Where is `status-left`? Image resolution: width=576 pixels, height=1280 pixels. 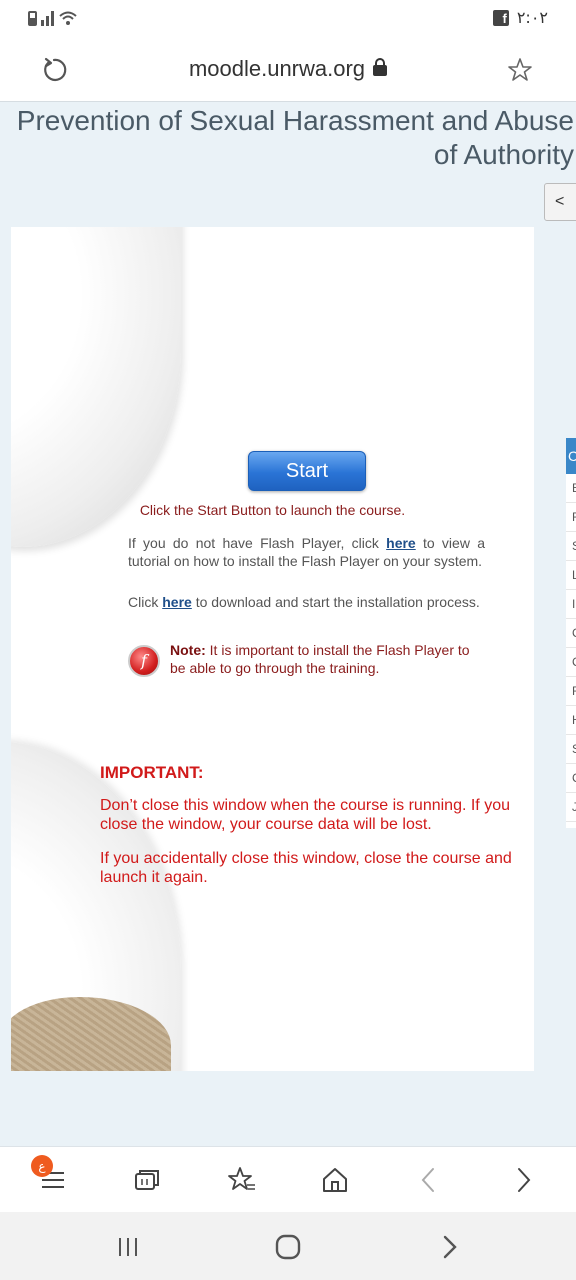 status-left is located at coordinates (53, 18).